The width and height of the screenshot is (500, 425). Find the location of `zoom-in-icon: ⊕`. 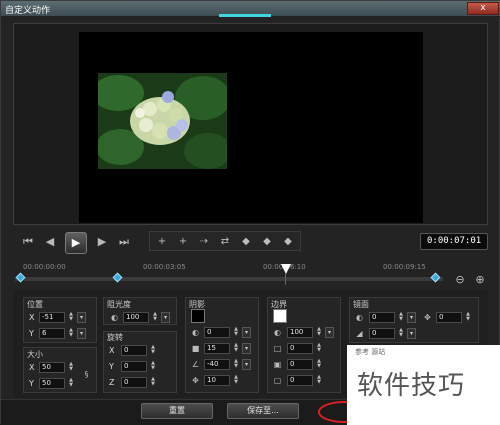

zoom-in-icon: ⊕ is located at coordinates (480, 280).